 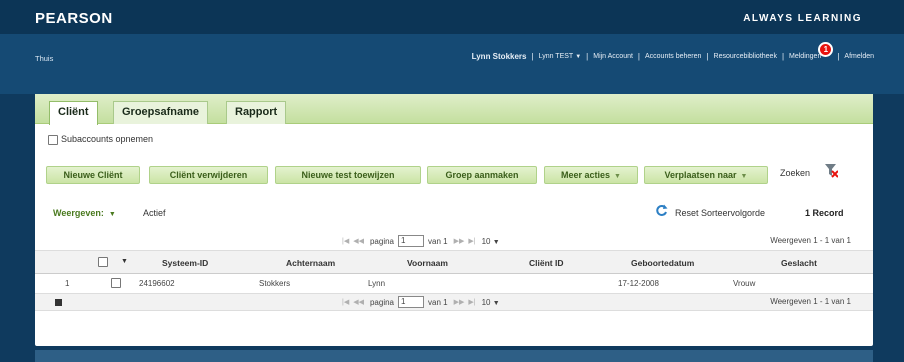 What do you see at coordinates (74, 18) in the screenshot?
I see `brand-logo: PEARSON` at bounding box center [74, 18].